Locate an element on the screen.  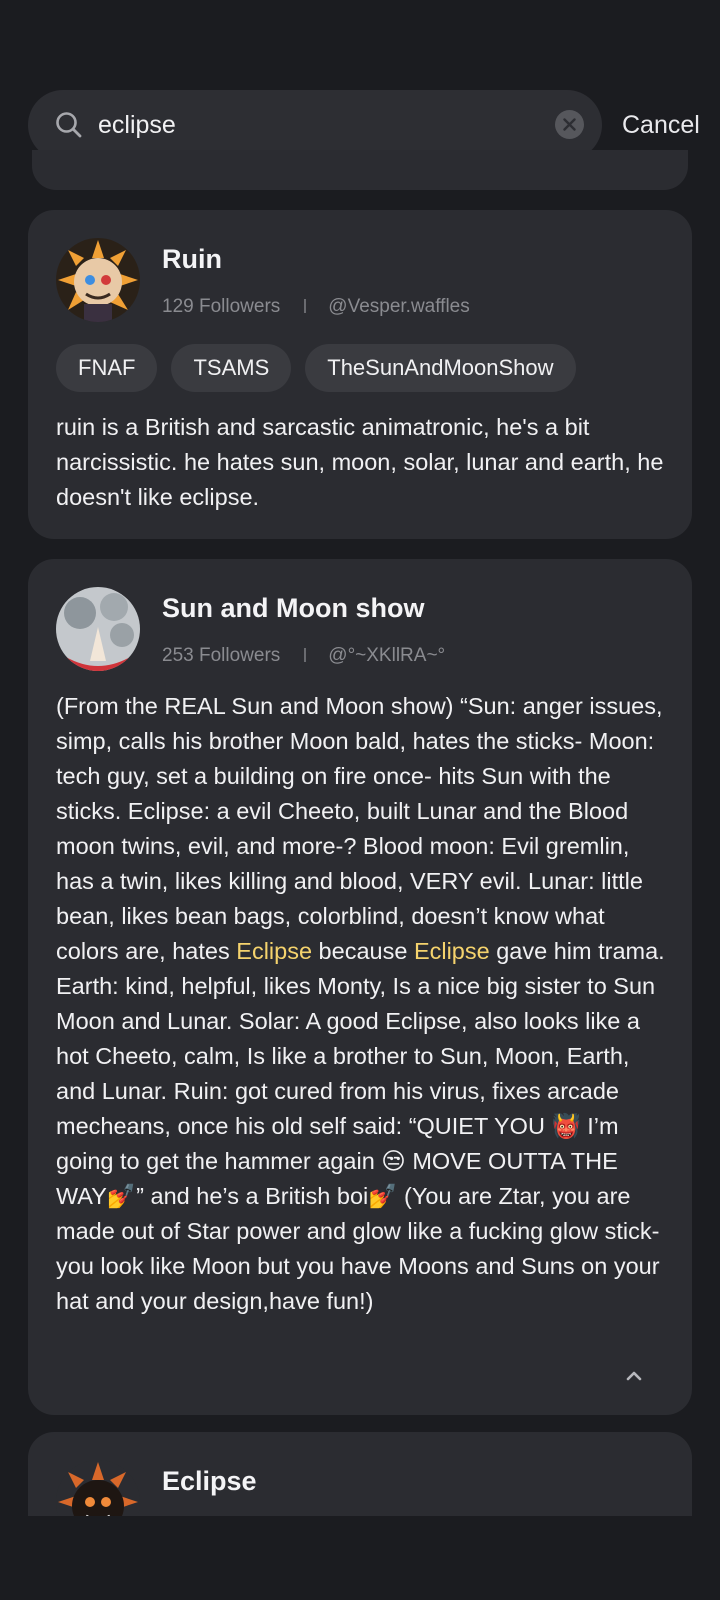
clear-search-button is located at coordinates (569, 124).